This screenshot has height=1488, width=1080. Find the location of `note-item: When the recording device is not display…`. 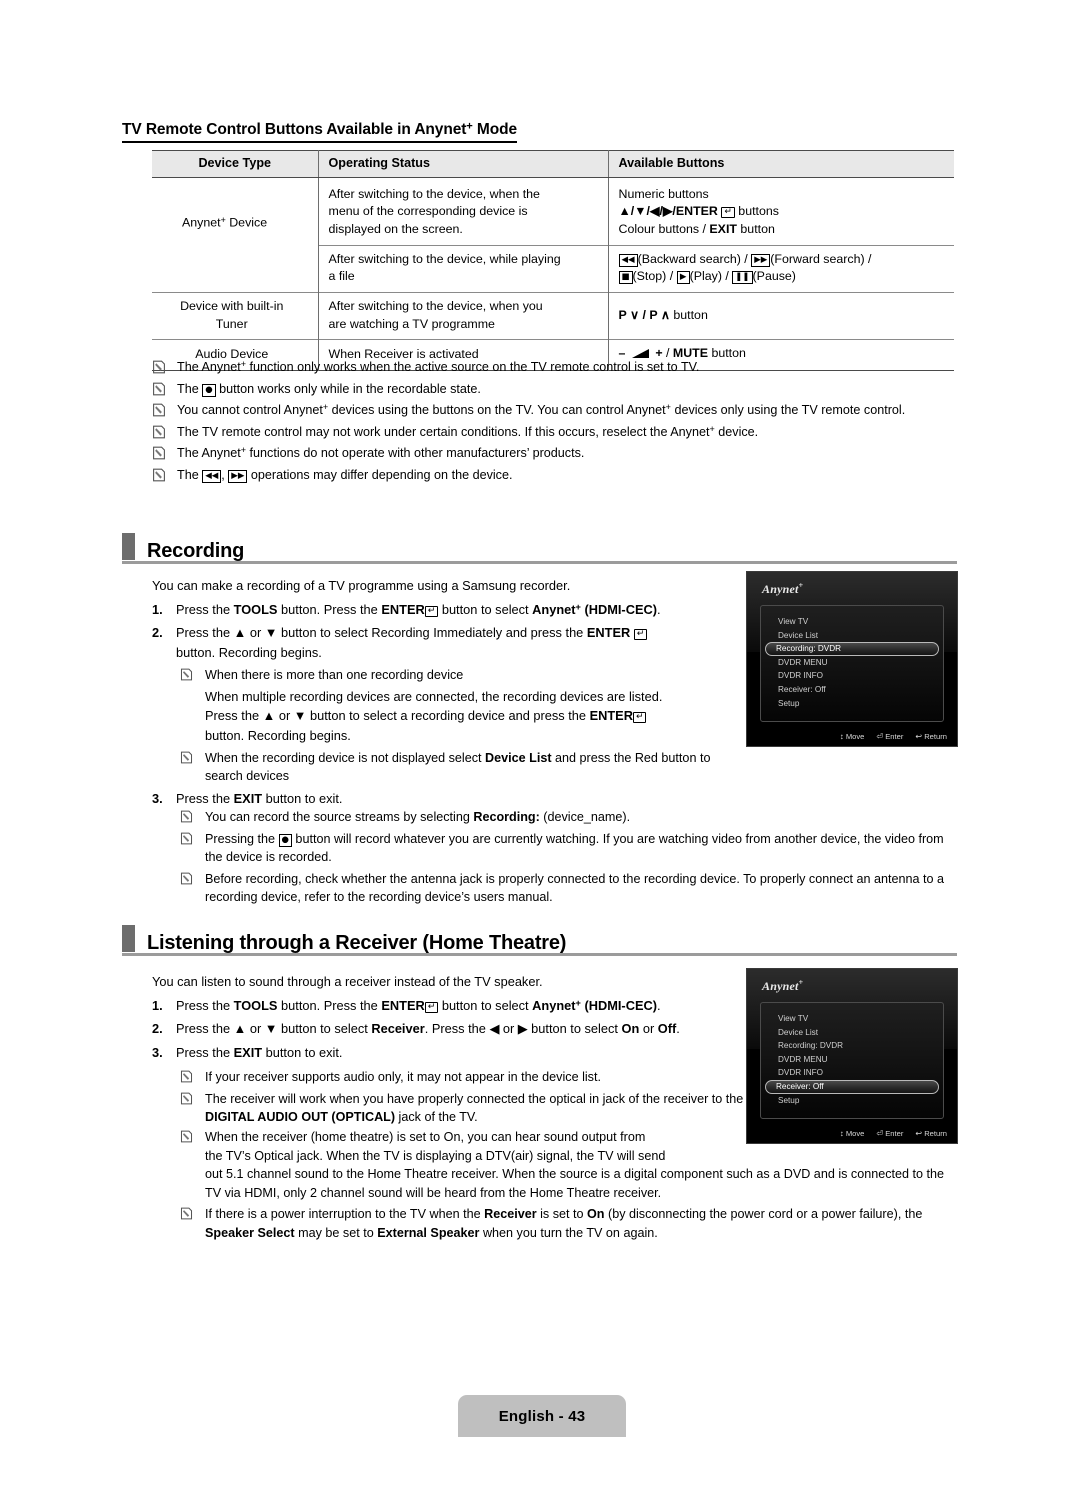

note-item: When the recording device is not display… is located at coordinates (451, 767).